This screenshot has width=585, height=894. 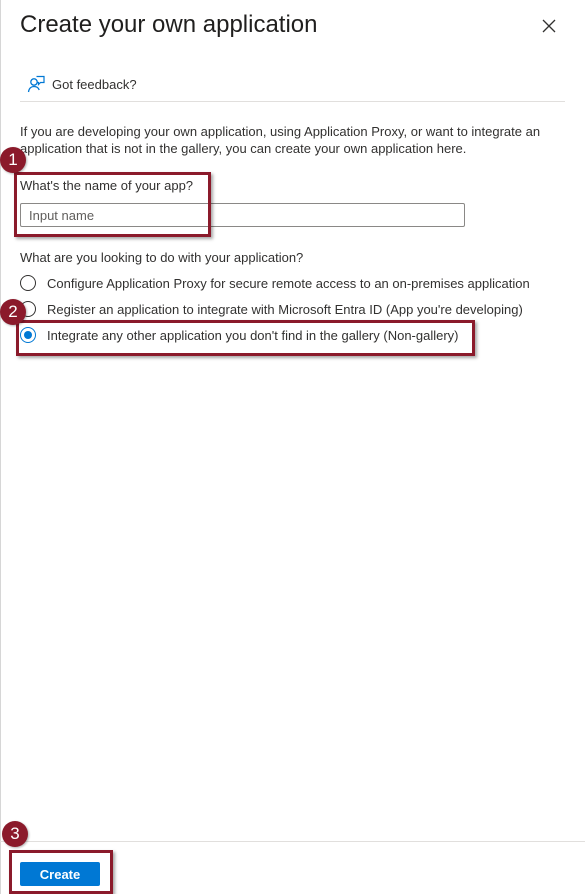 What do you see at coordinates (13, 312) in the screenshot?
I see `annotation-step-badge: 2` at bounding box center [13, 312].